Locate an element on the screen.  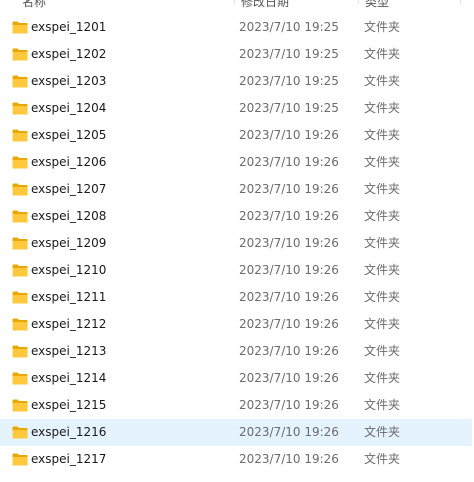
file-name: exspei_1208 is located at coordinates (69, 216).